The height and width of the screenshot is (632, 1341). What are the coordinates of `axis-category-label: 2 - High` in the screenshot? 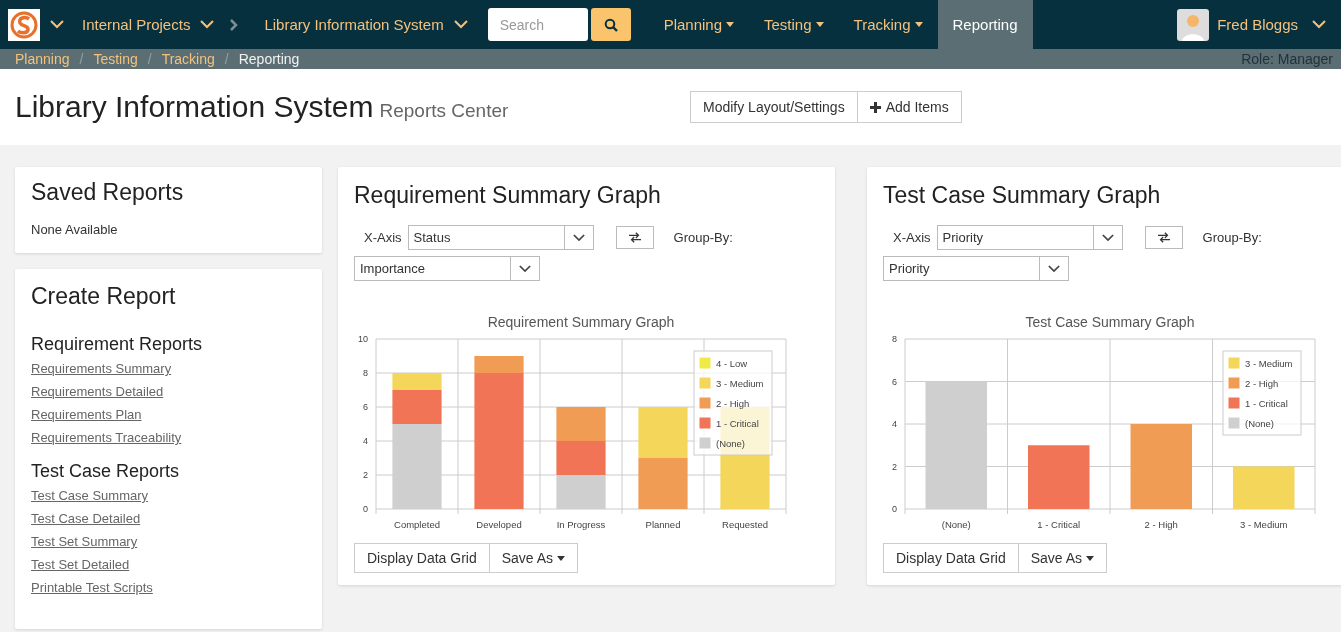 It's located at (1161, 524).